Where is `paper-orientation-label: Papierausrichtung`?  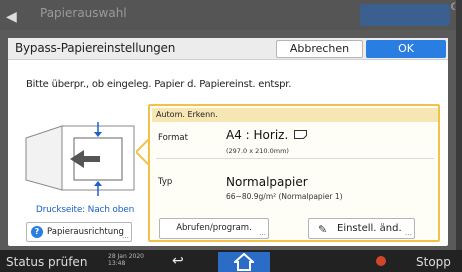
paper-orientation-label: Papierausrichtung is located at coordinates (85, 232).